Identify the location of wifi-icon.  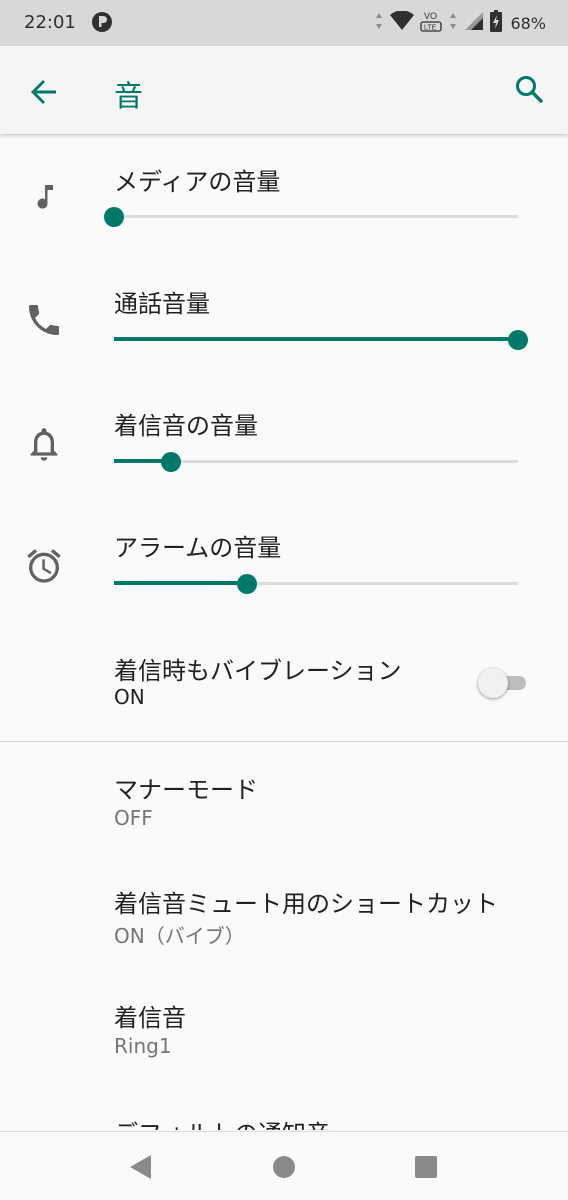
(402, 22).